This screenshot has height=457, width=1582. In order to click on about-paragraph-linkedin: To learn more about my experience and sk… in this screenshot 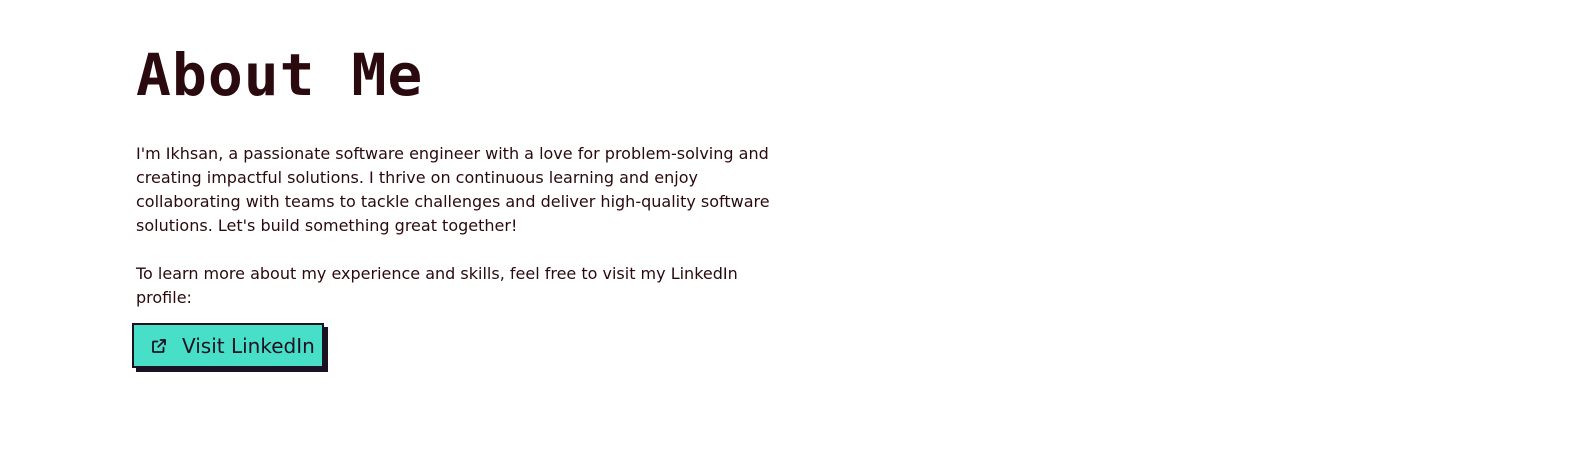, I will do `click(437, 285)`.